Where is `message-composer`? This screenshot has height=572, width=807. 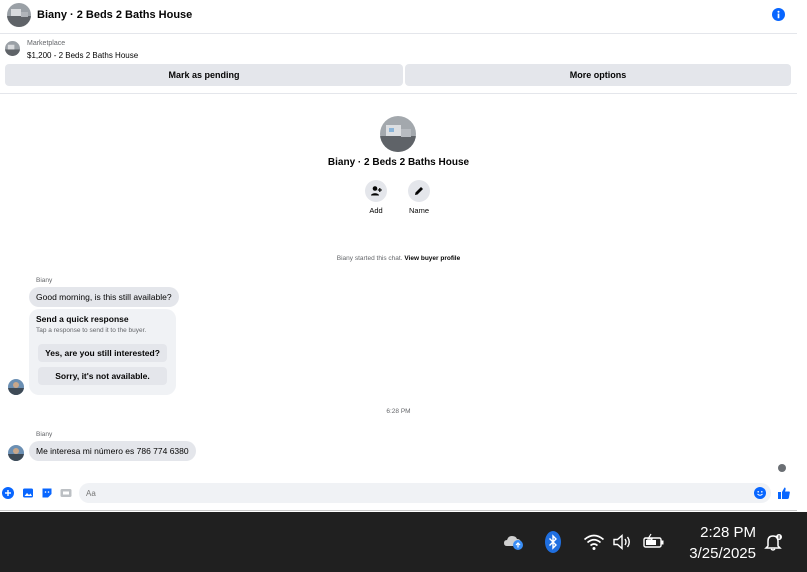 message-composer is located at coordinates (398, 493).